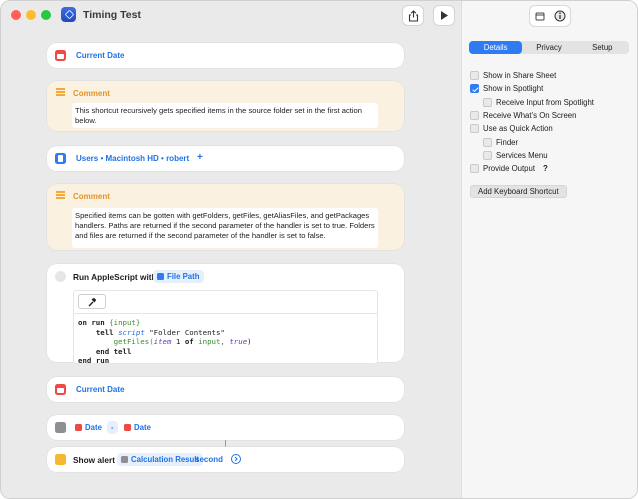  Describe the element at coordinates (496, 47) in the screenshot. I see `tab-details: Details` at that location.